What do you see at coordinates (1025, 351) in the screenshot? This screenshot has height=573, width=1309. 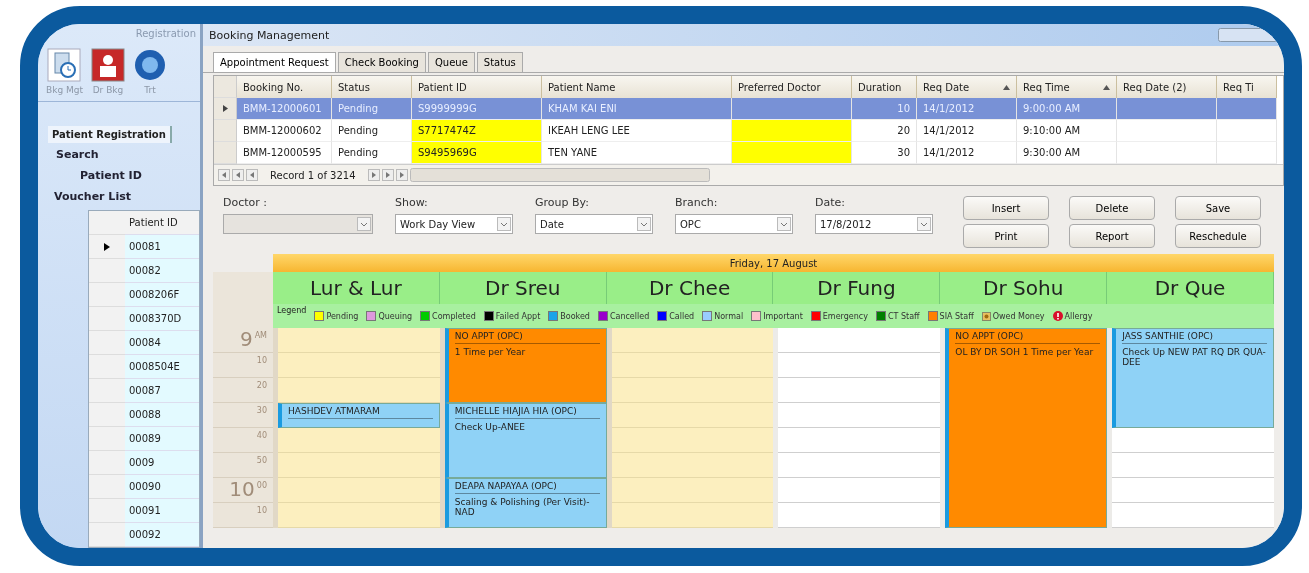 I see `appointment-note: OL BY DR SOH 1 Time per Year` at bounding box center [1025, 351].